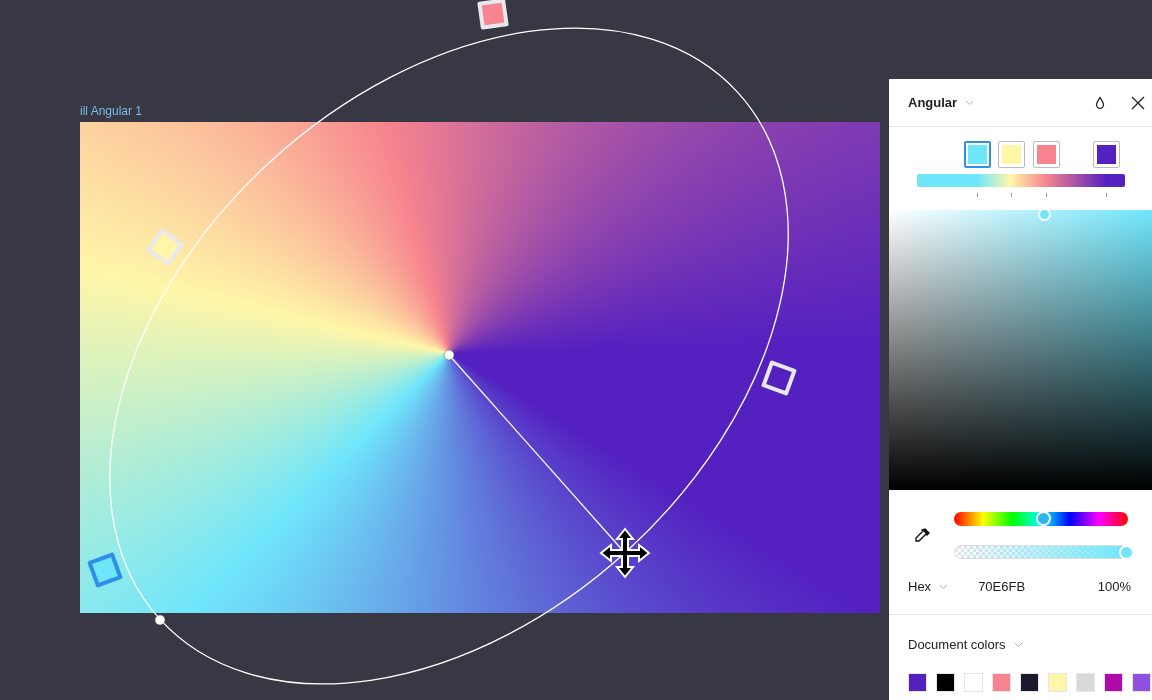 This screenshot has width=1152, height=700. I want to click on eyedropper-icon, so click(922, 535).